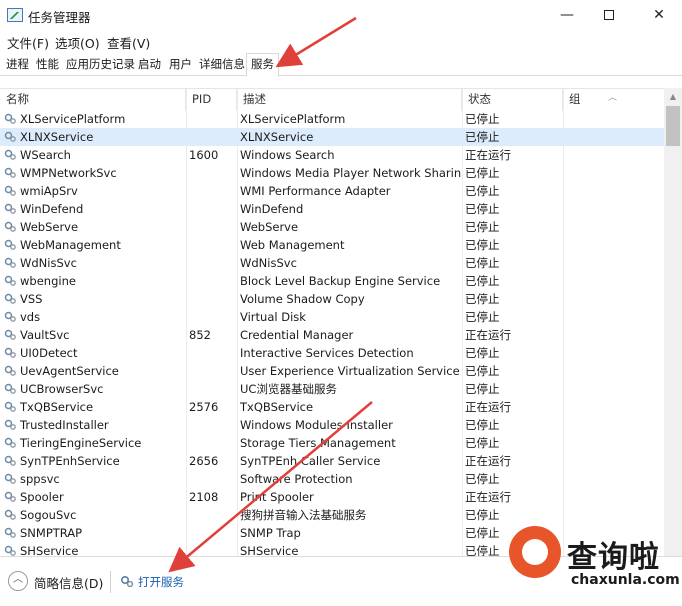  What do you see at coordinates (48, 515) in the screenshot?
I see `service-name: SogouSvc` at bounding box center [48, 515].